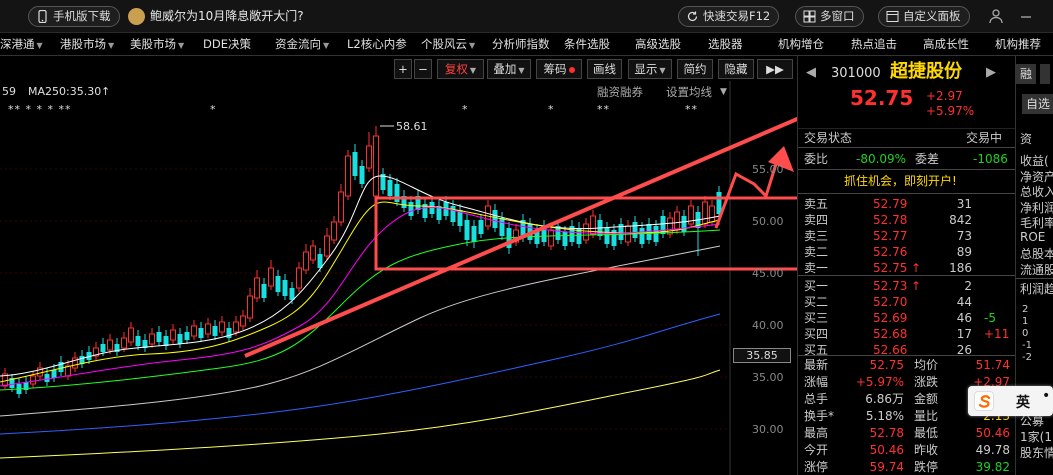 This screenshot has width=1053, height=475. I want to click on menu-item: L2核心内参, so click(377, 44).